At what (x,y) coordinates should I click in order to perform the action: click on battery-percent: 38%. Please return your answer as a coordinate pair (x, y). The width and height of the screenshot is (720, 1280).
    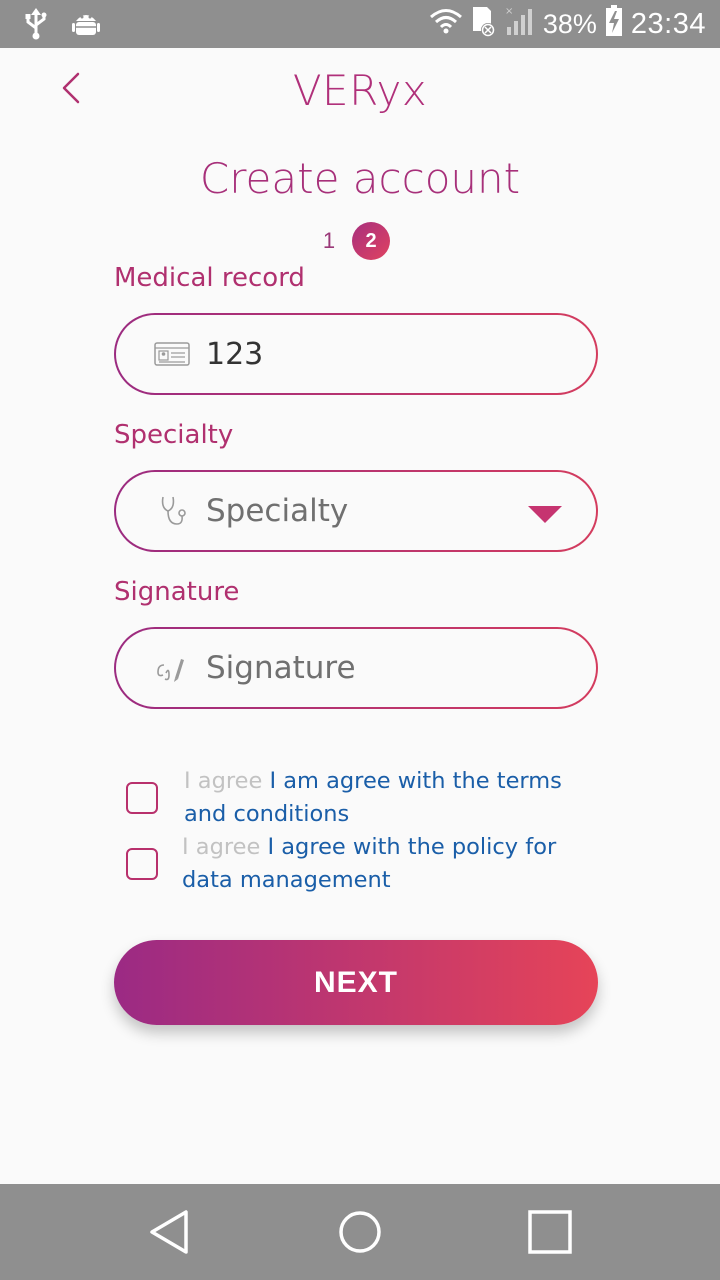
    Looking at the image, I should click on (569, 23).